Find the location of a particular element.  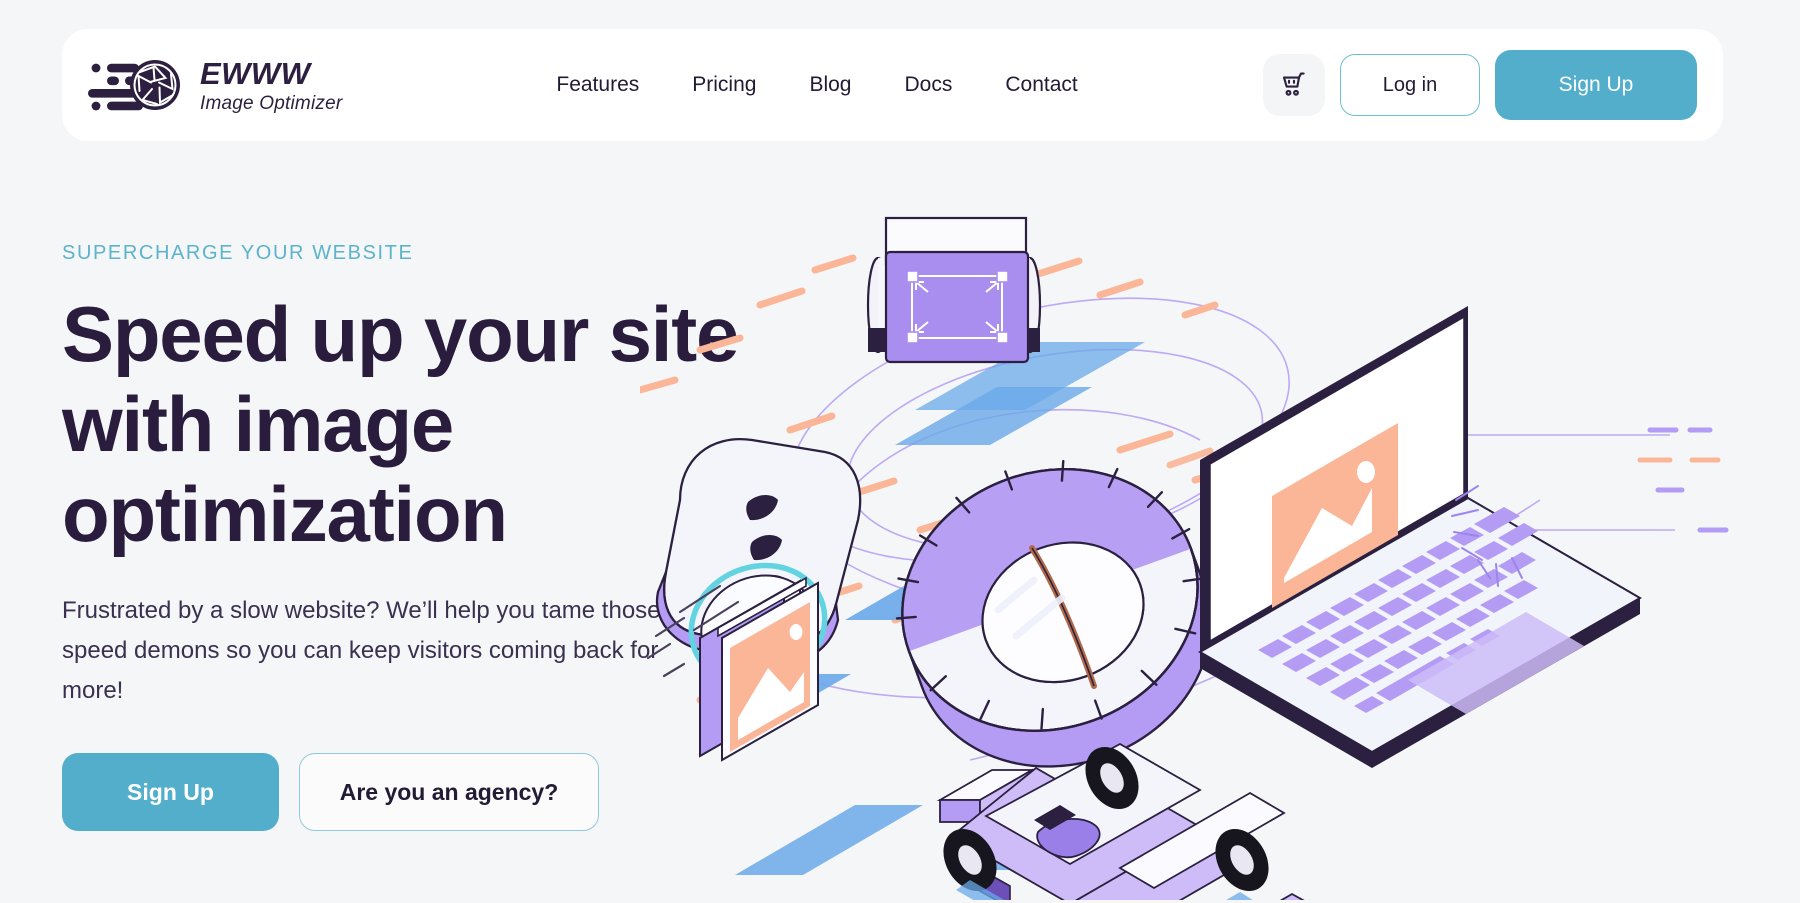

brand-title: EWWW is located at coordinates (255, 73).